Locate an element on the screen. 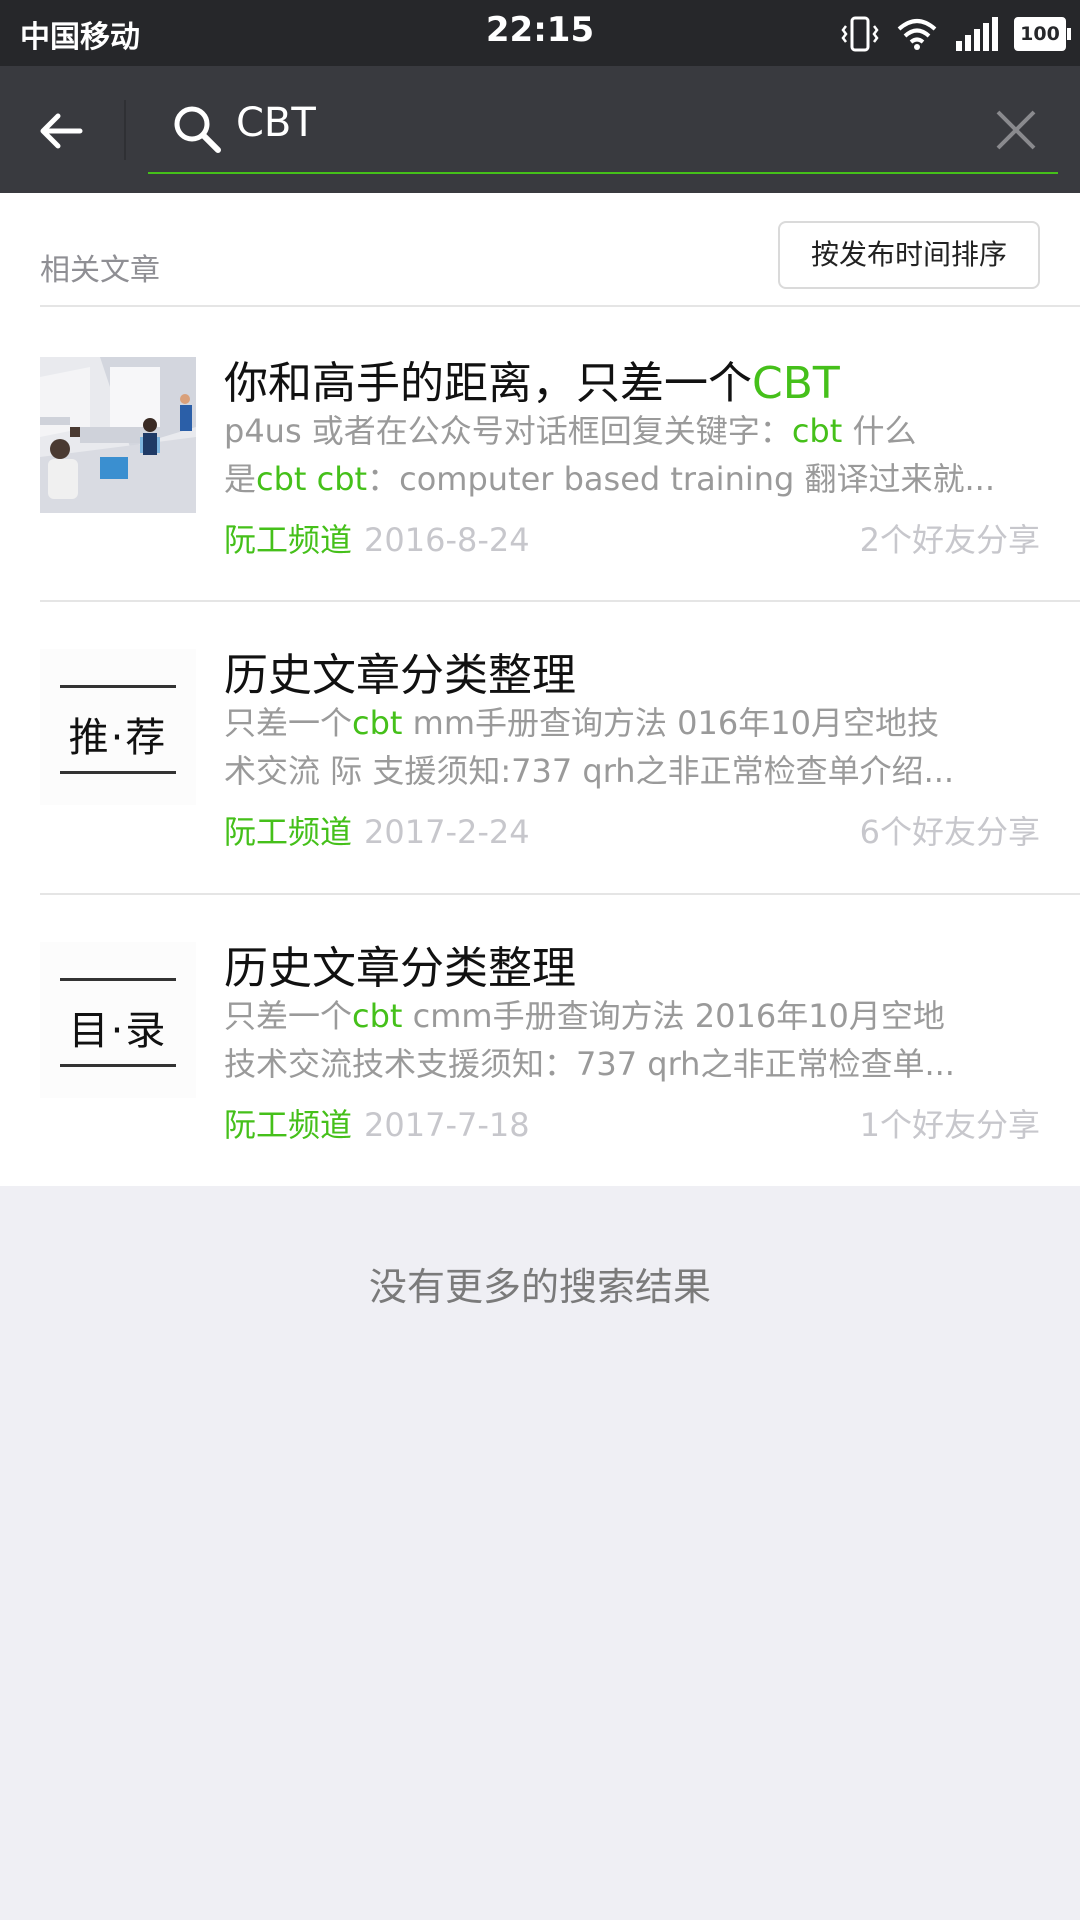 Image resolution: width=1080 pixels, height=1920 pixels. recommend-card-image: 推·荐 is located at coordinates (118, 727).